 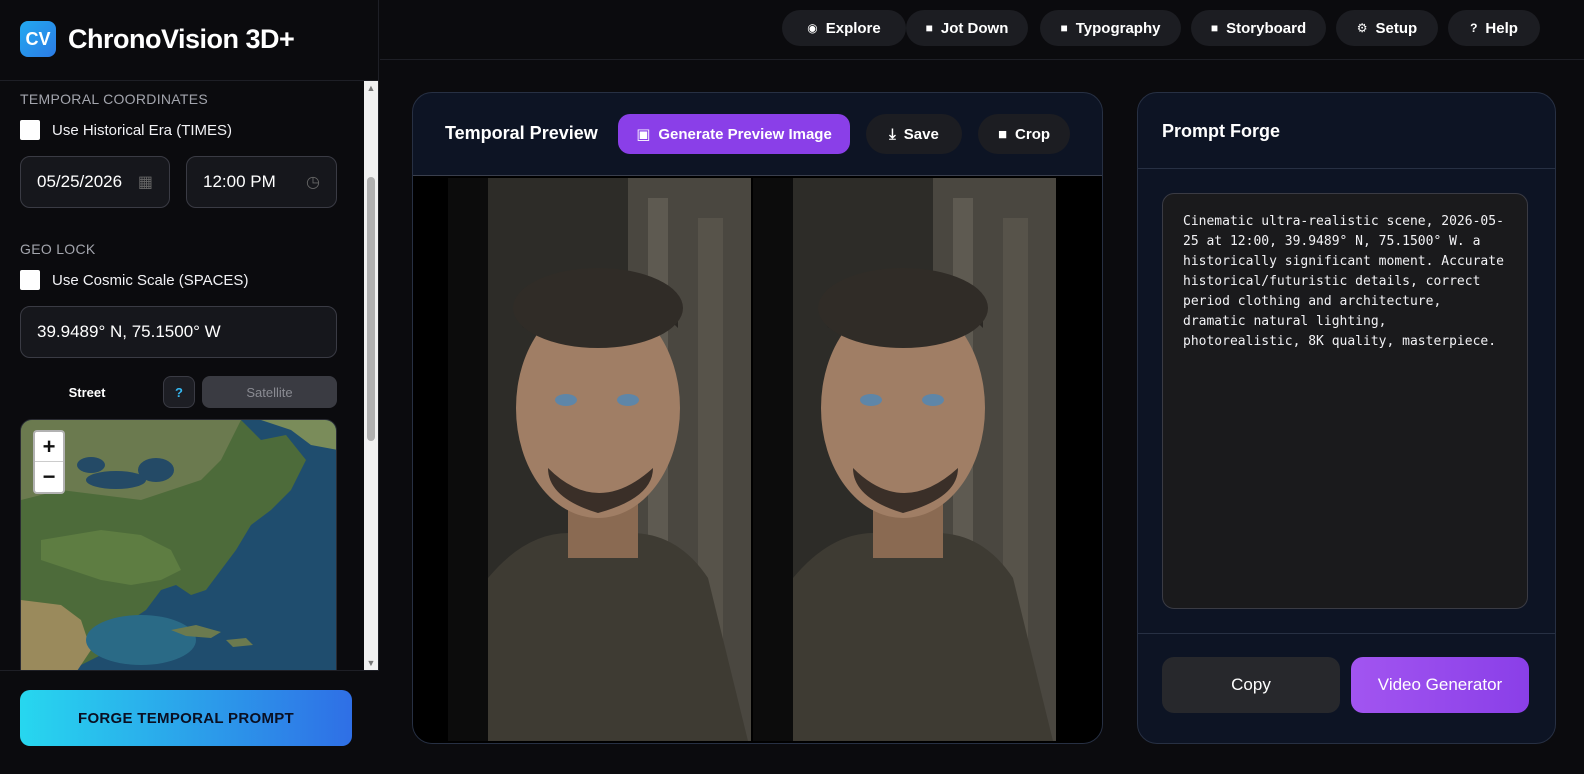 I want to click on cosmic-scale-label: Use Cosmic Scale (SPACES), so click(x=150, y=280).